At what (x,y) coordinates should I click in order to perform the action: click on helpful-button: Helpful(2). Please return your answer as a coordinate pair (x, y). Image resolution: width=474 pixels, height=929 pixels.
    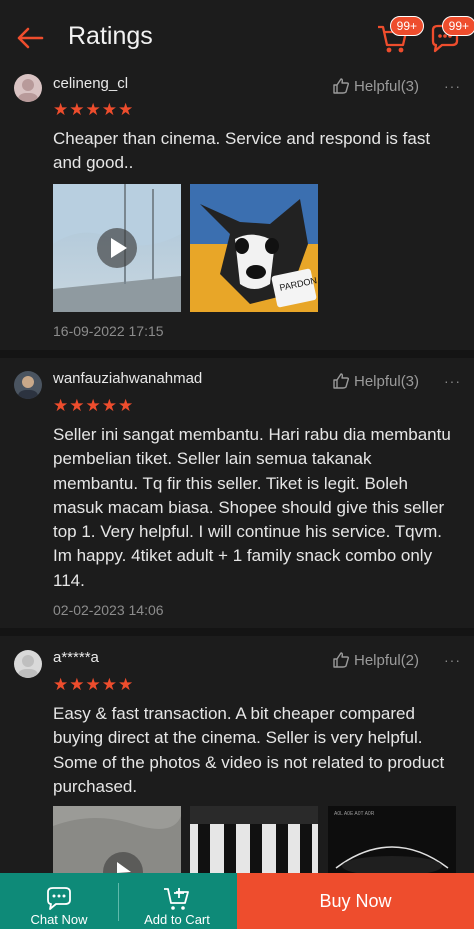
    Looking at the image, I should click on (375, 660).